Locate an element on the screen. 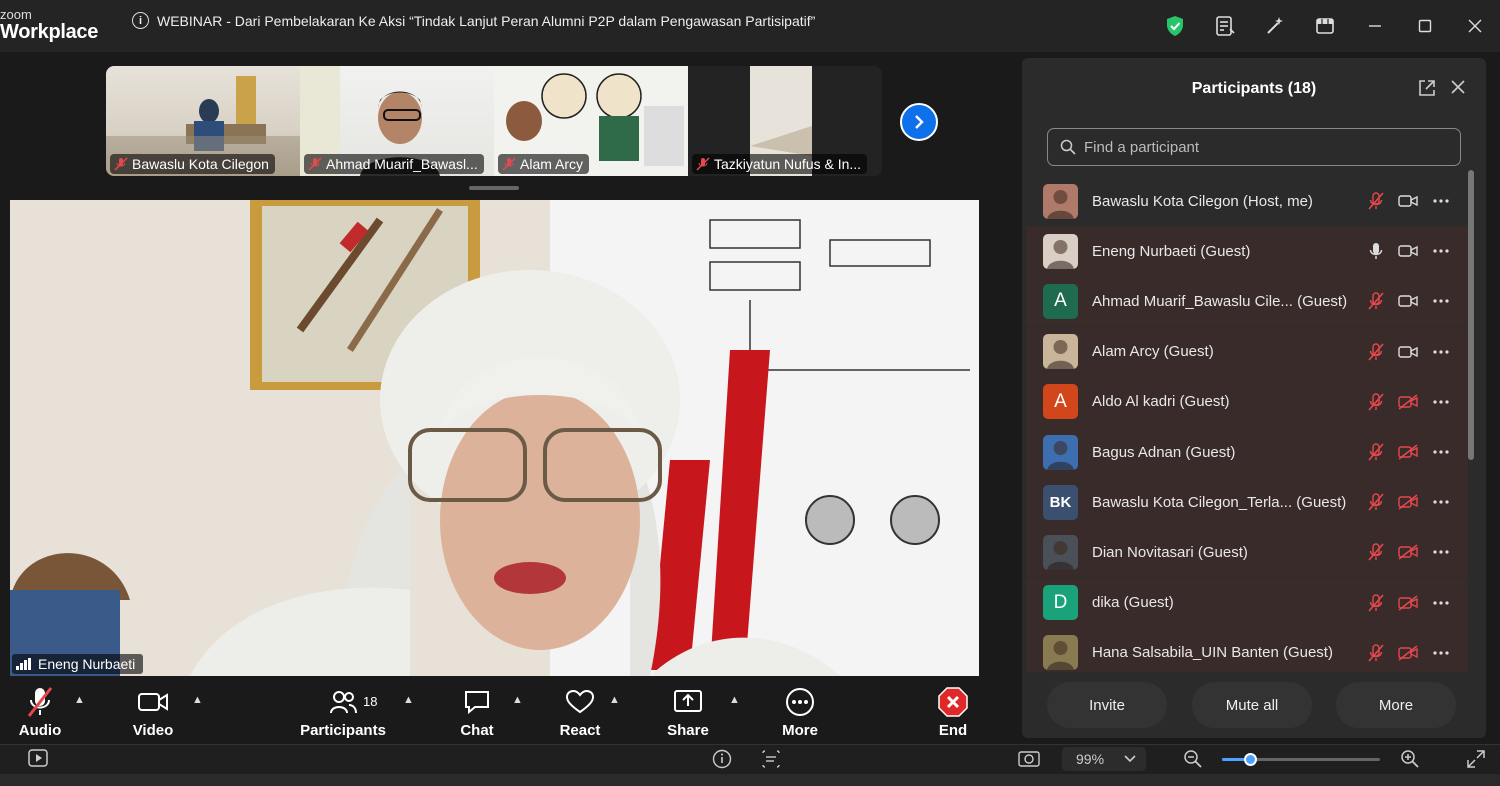  chevron-down-icon is located at coordinates (1130, 759).